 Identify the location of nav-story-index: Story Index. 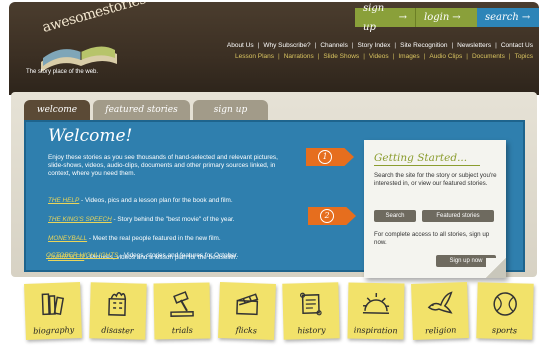
(374, 45).